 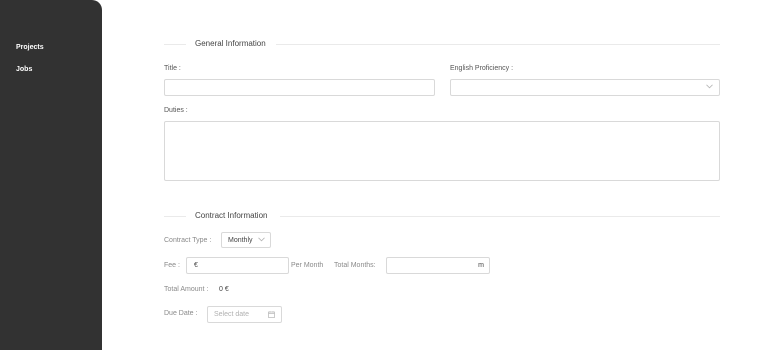 I want to click on duties-label: Duties :, so click(x=176, y=110).